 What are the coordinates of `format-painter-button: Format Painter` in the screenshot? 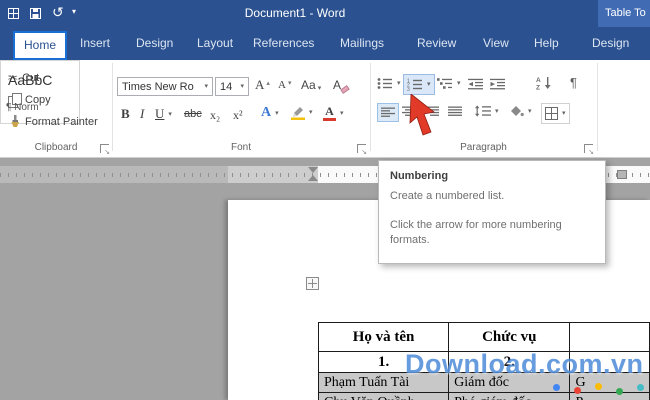 It's located at (53, 121).